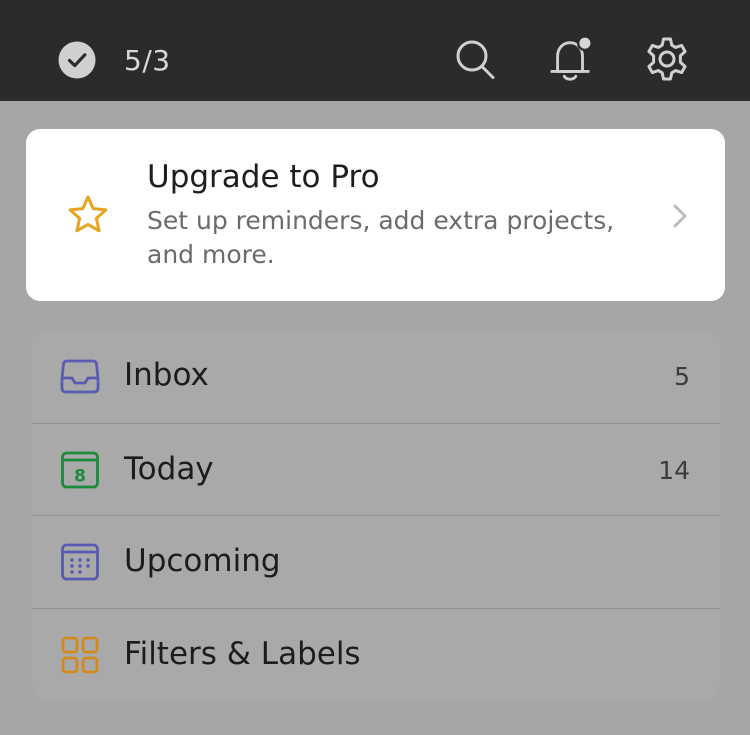 Image resolution: width=750 pixels, height=735 pixels. Describe the element at coordinates (263, 177) in the screenshot. I see `upgrade-title: Upgrade to Pro` at that location.